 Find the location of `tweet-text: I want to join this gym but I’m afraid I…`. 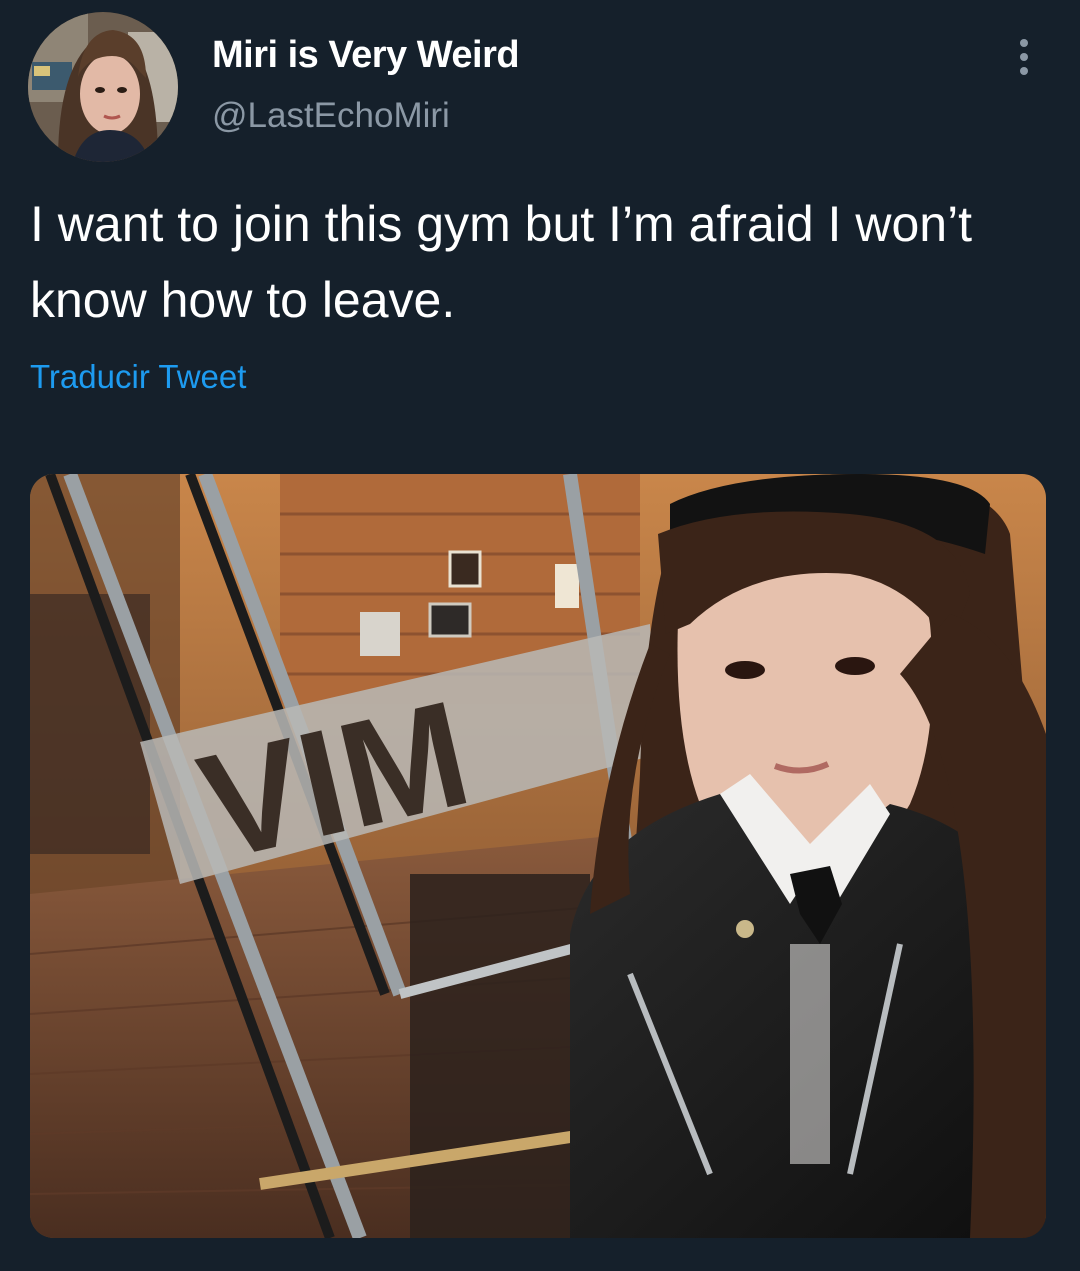

tweet-text: I want to join this gym but I’m afraid I… is located at coordinates (501, 262).